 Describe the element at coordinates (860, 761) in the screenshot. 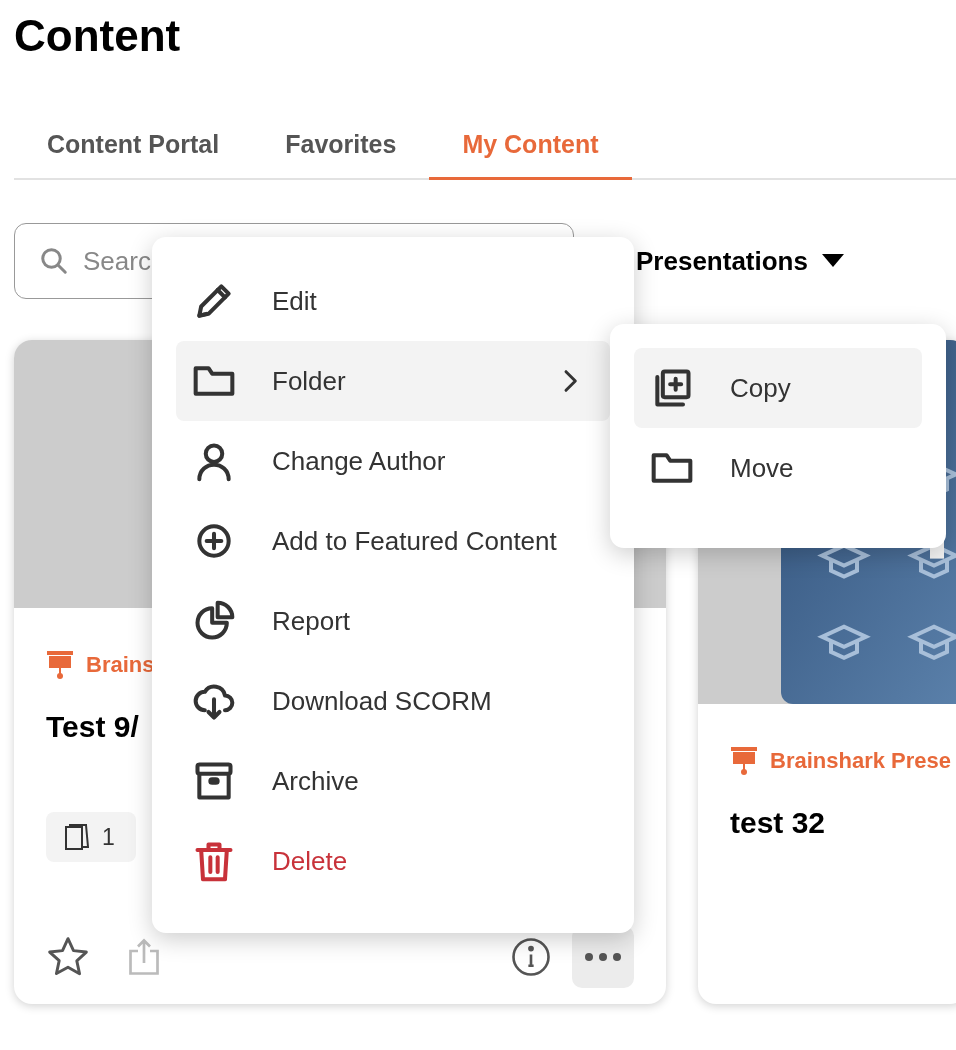

I see `content-type: Brainshark Prese` at that location.